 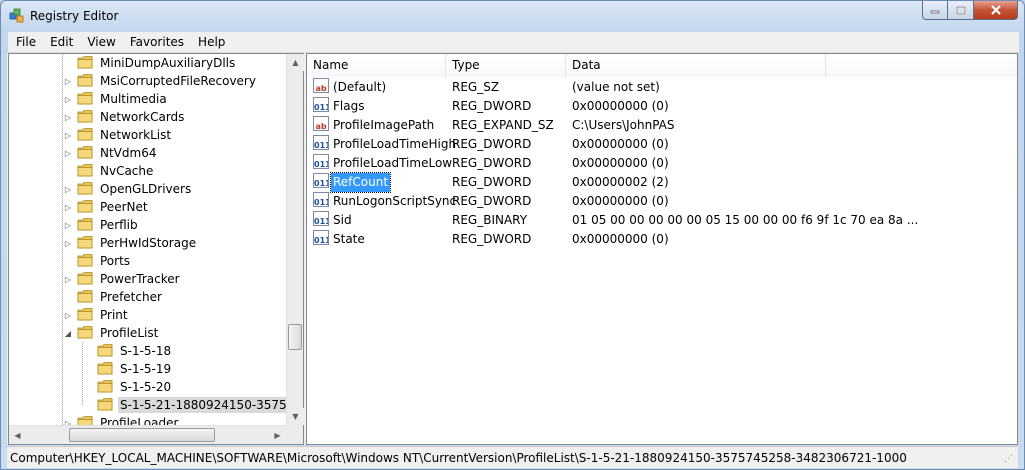 What do you see at coordinates (116, 99) in the screenshot?
I see `tree-item: ▷ Multimedia` at bounding box center [116, 99].